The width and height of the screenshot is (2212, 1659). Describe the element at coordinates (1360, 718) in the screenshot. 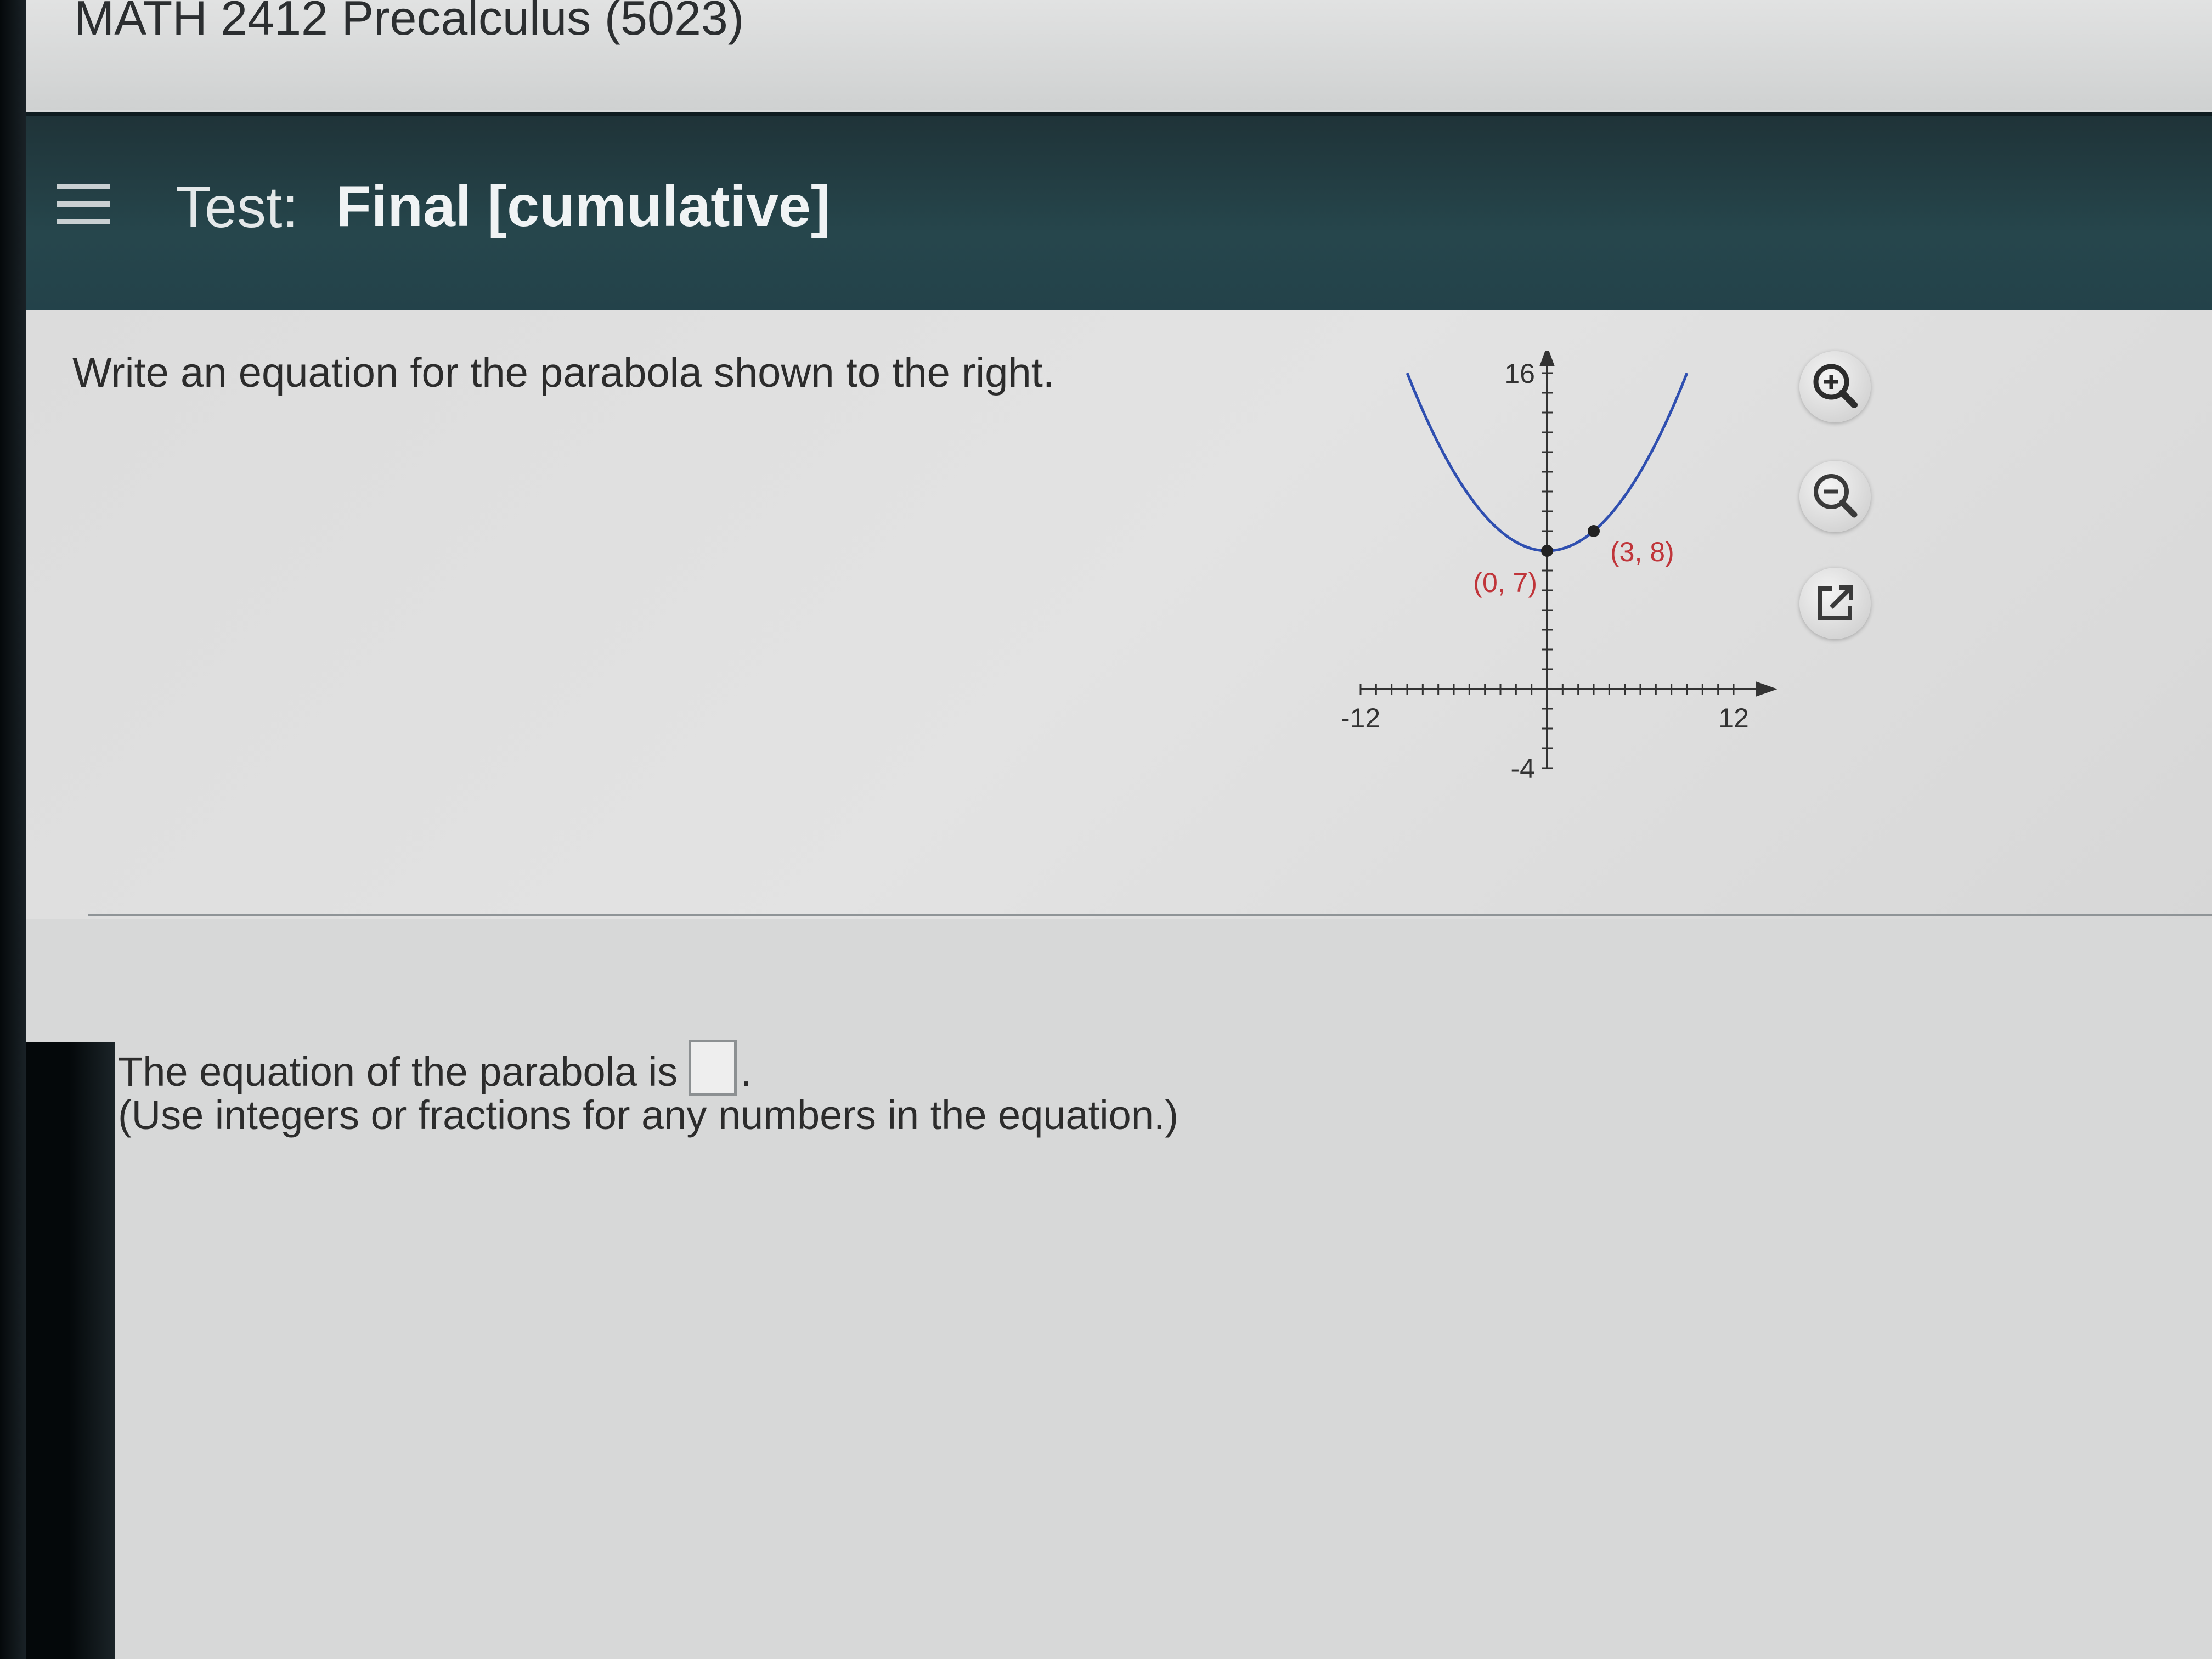

I see `x-tick-label: -12` at that location.